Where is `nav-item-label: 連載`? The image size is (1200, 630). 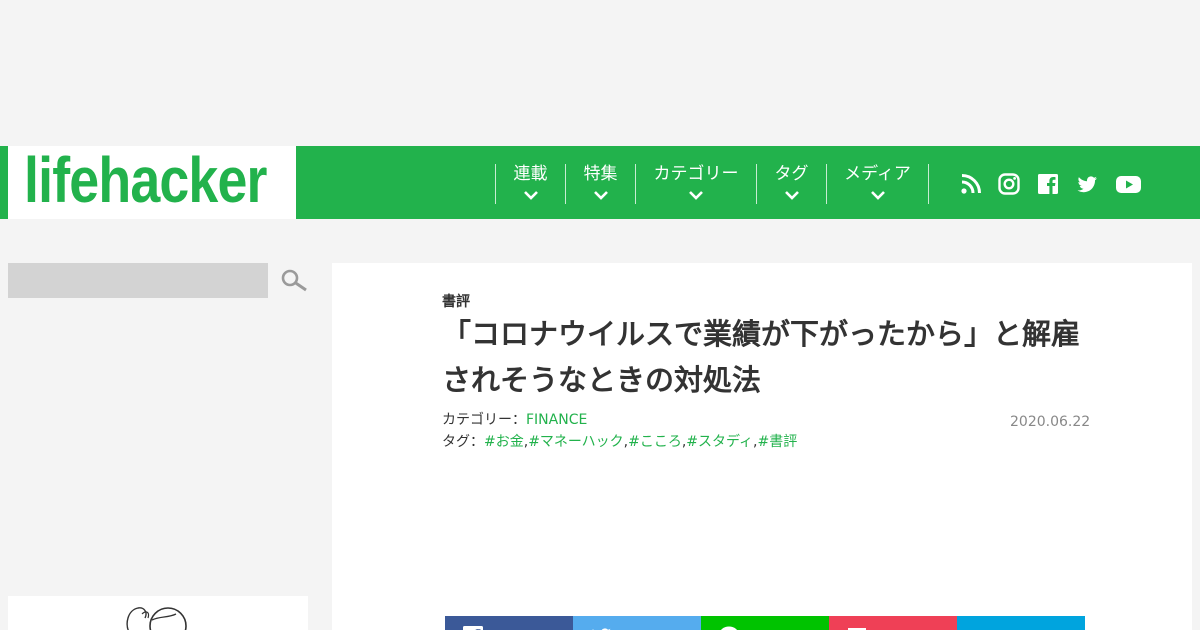
nav-item-label: 連載 is located at coordinates (530, 174).